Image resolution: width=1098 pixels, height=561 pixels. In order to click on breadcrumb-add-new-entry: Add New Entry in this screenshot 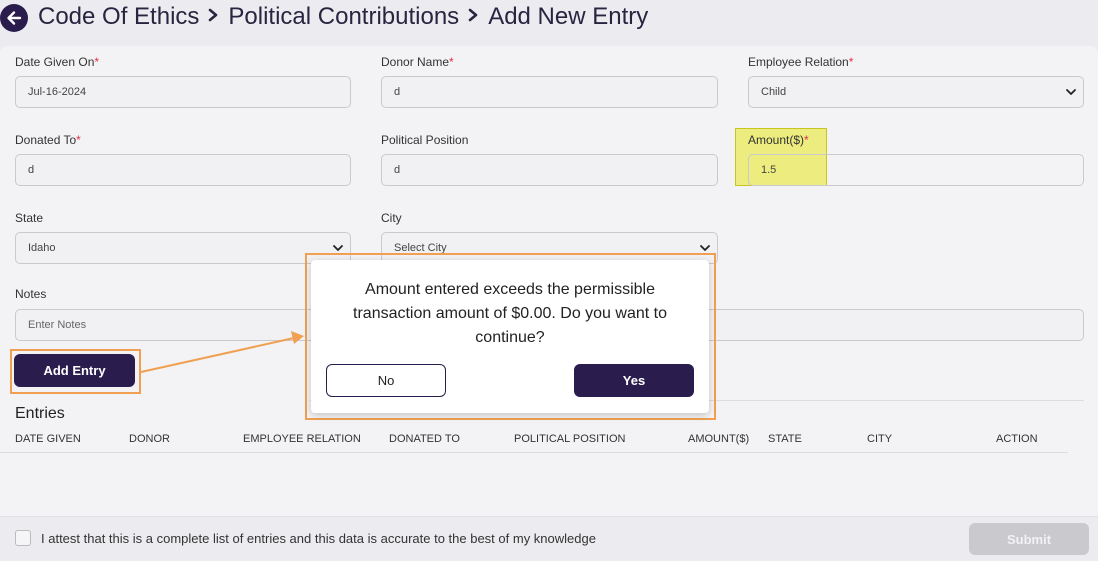, I will do `click(568, 16)`.